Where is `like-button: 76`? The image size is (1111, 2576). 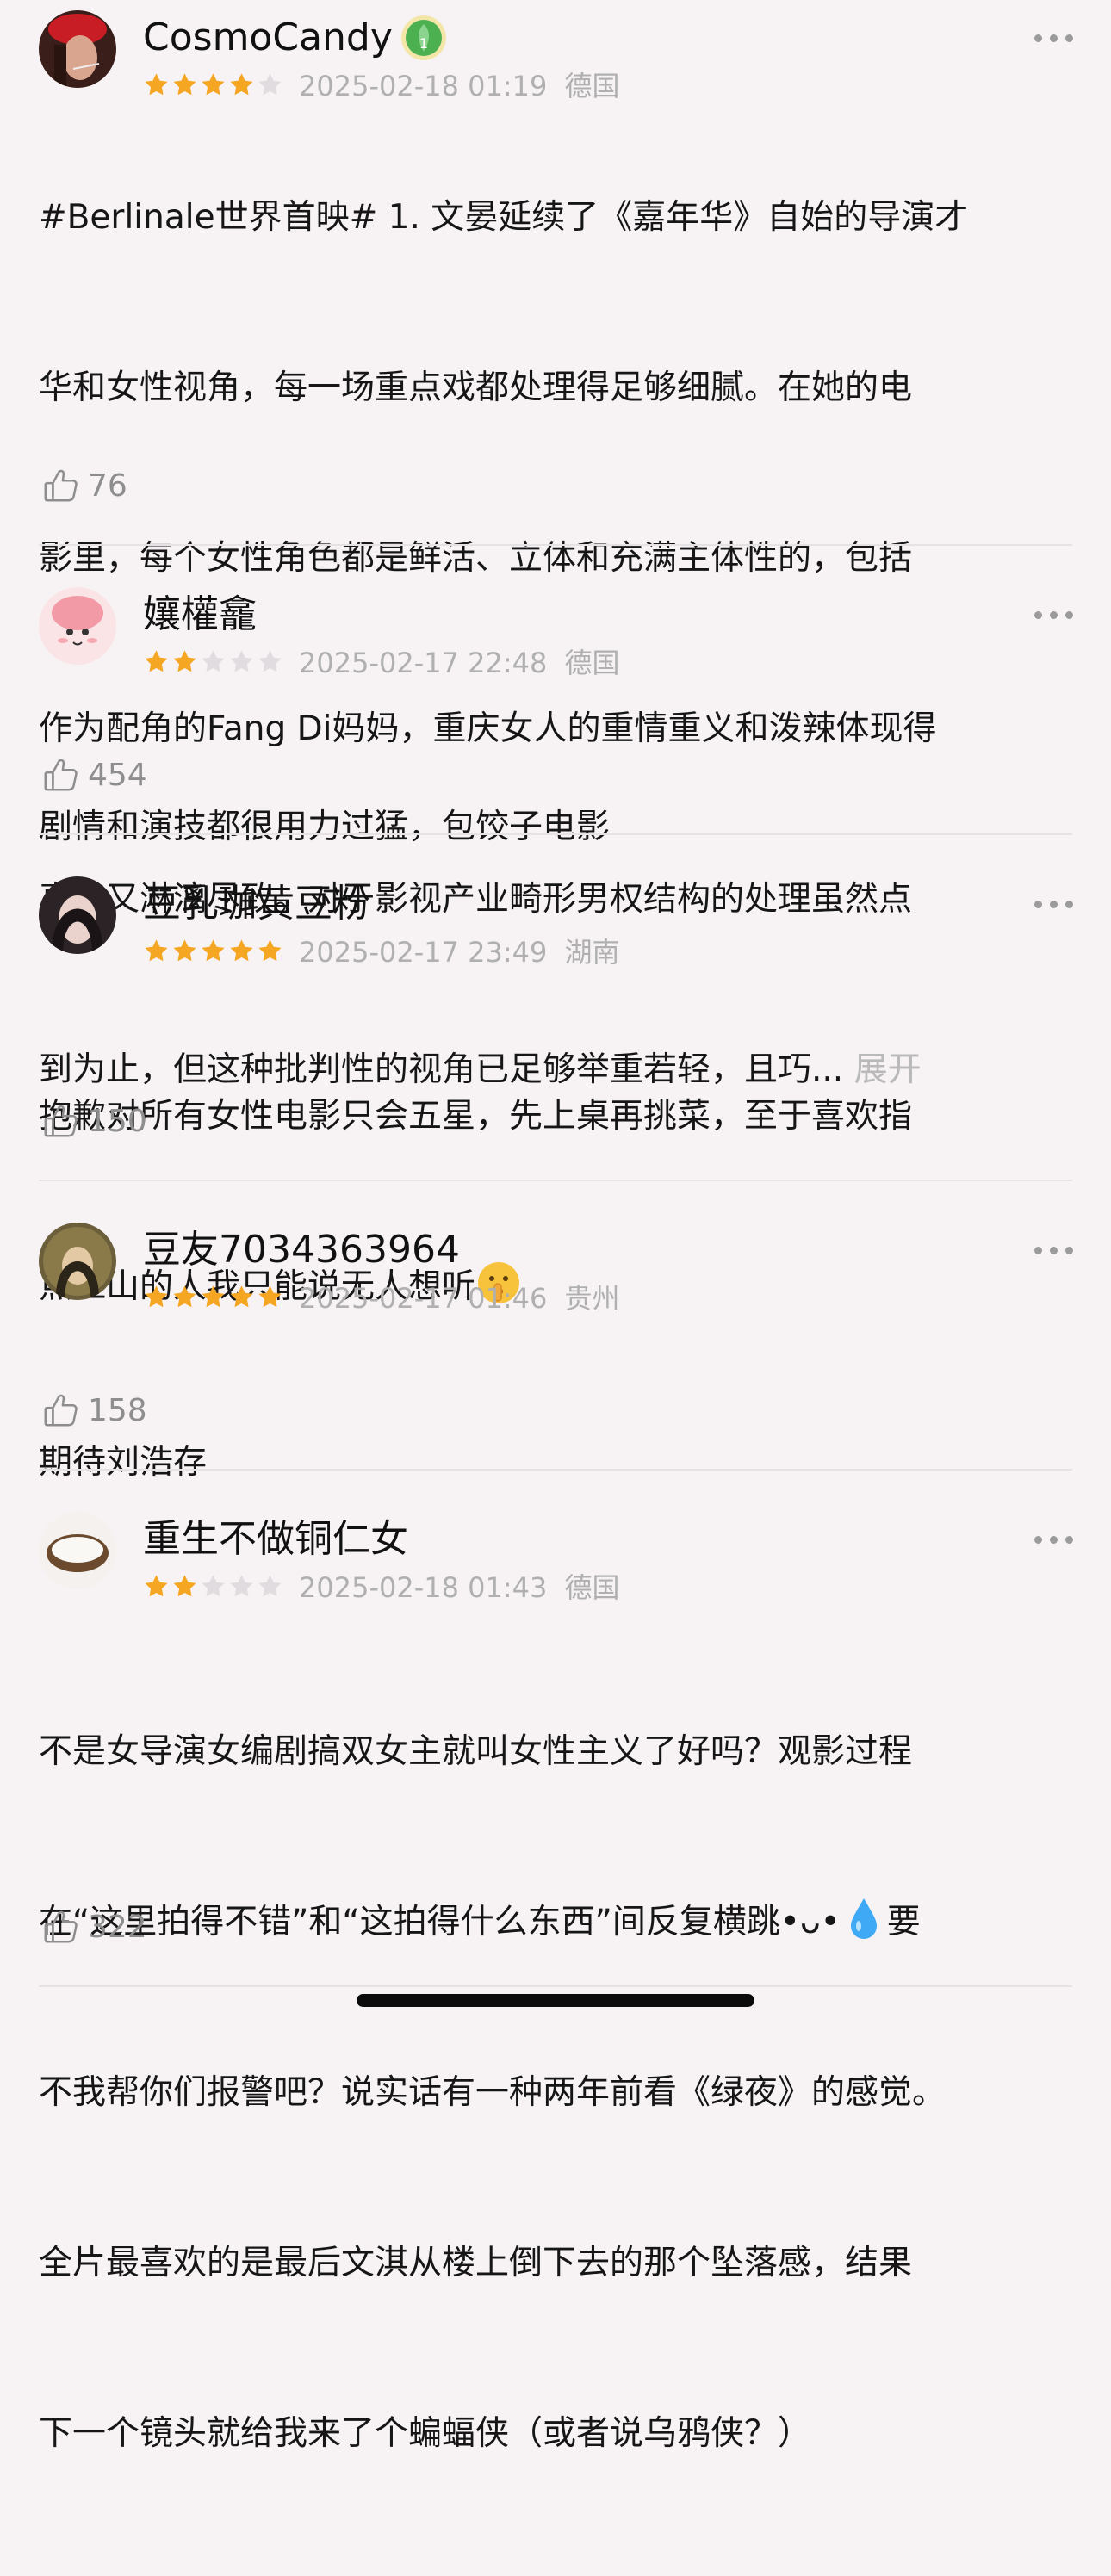 like-button: 76 is located at coordinates (84, 486).